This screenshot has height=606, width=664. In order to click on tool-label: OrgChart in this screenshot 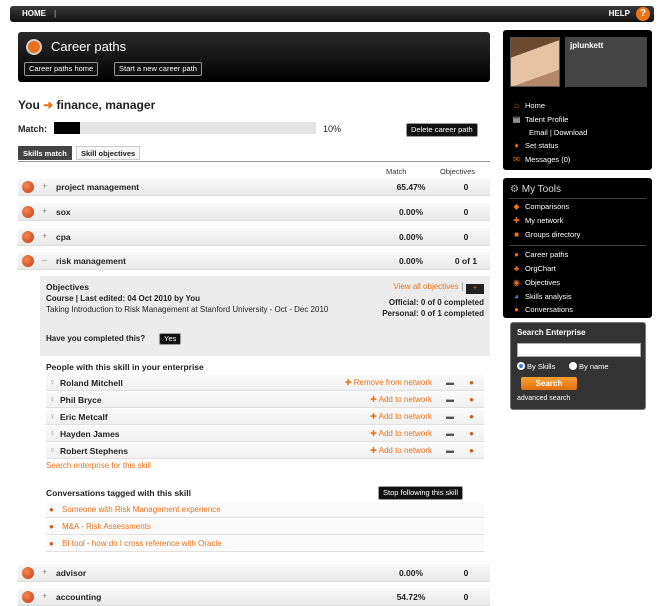, I will do `click(540, 268)`.